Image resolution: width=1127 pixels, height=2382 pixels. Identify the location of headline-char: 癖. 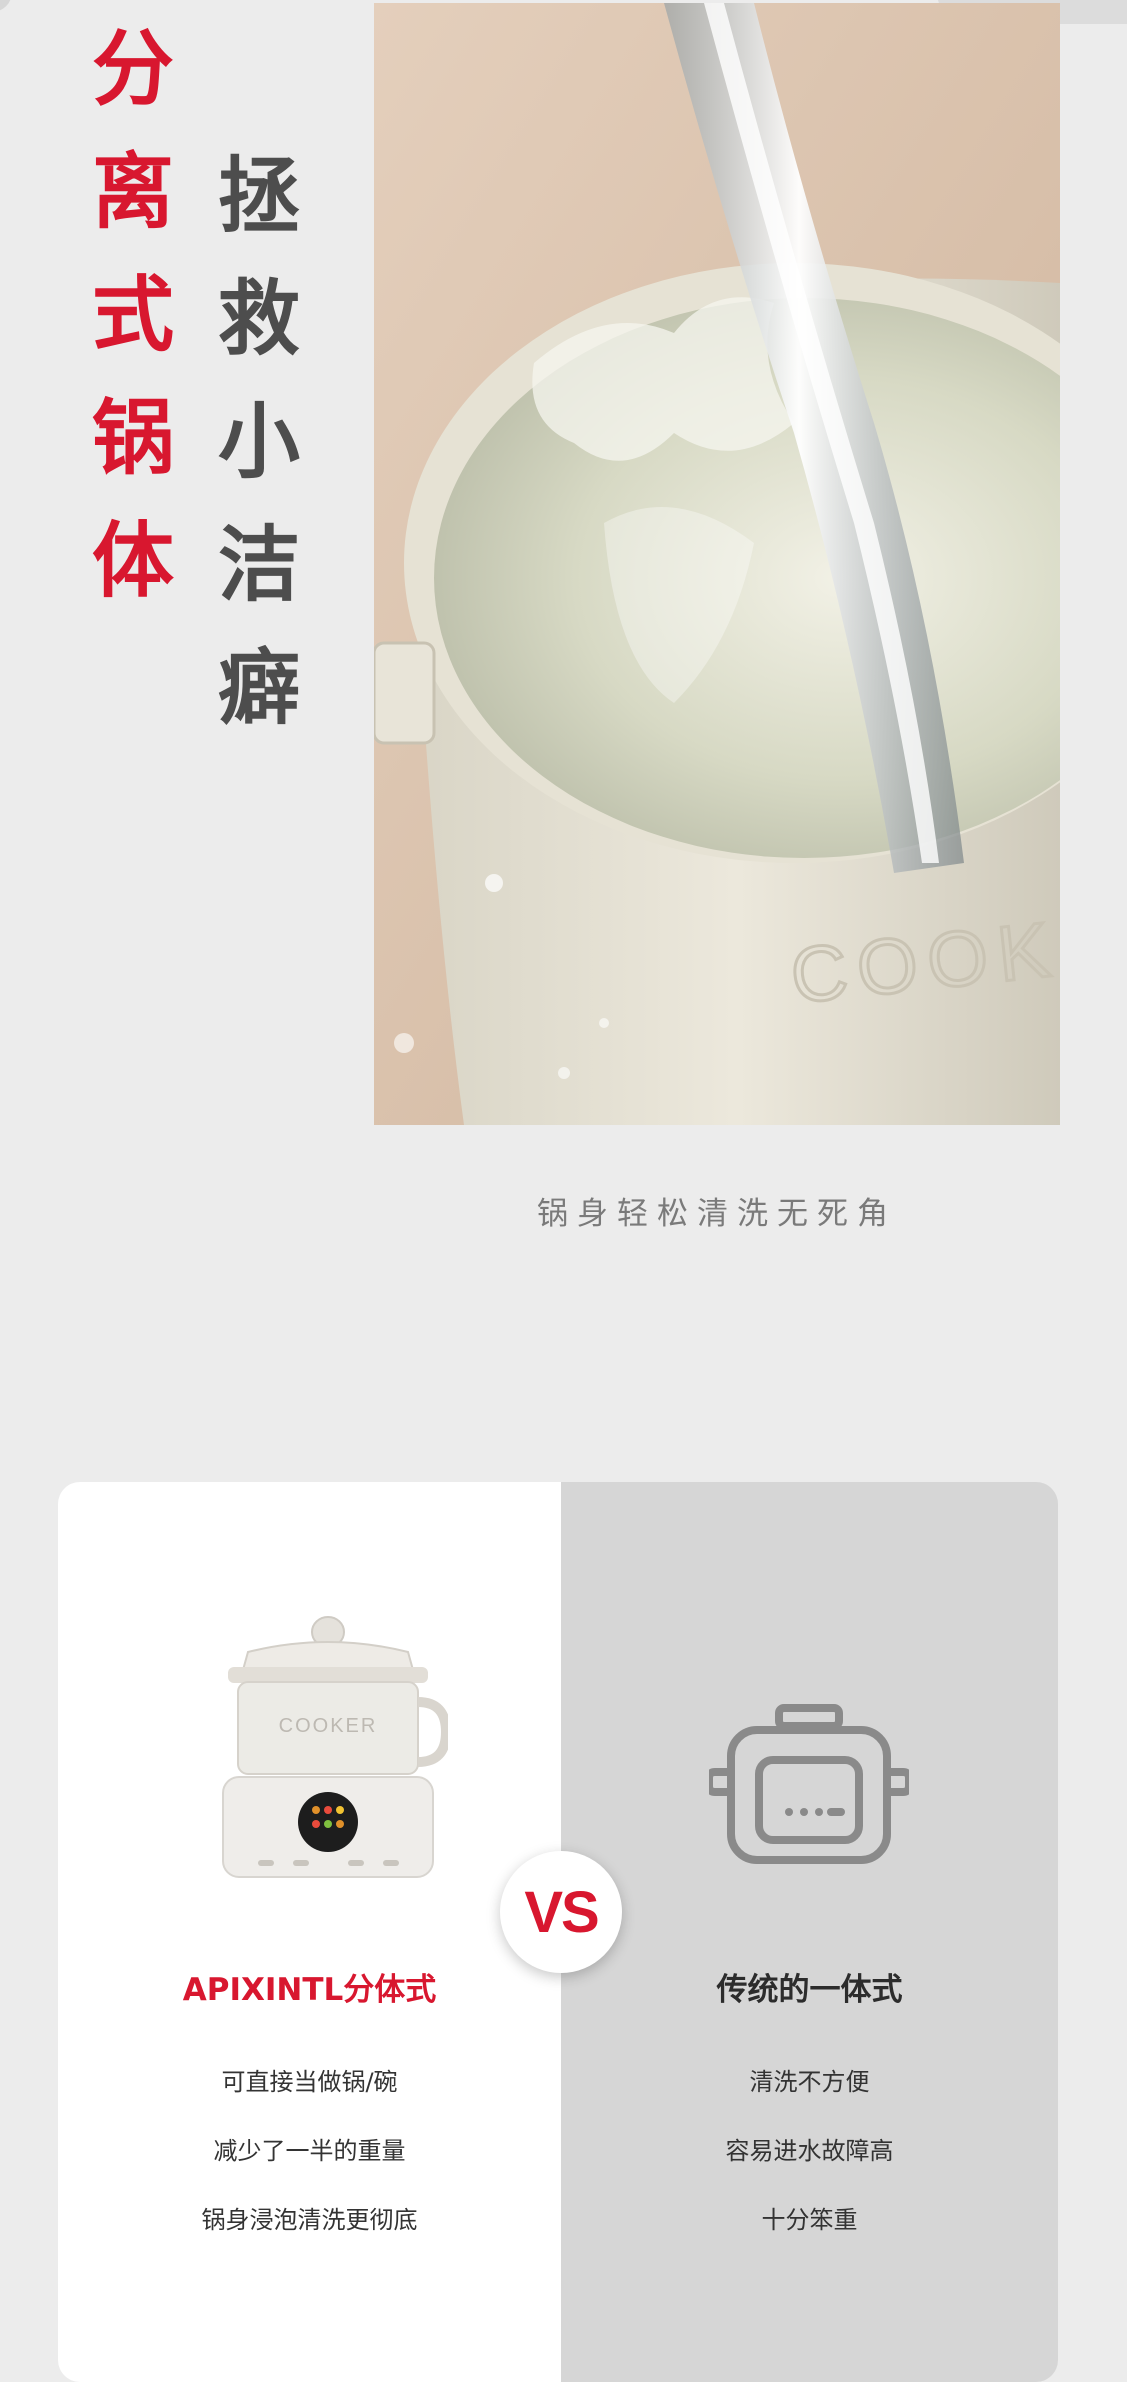
(258, 688).